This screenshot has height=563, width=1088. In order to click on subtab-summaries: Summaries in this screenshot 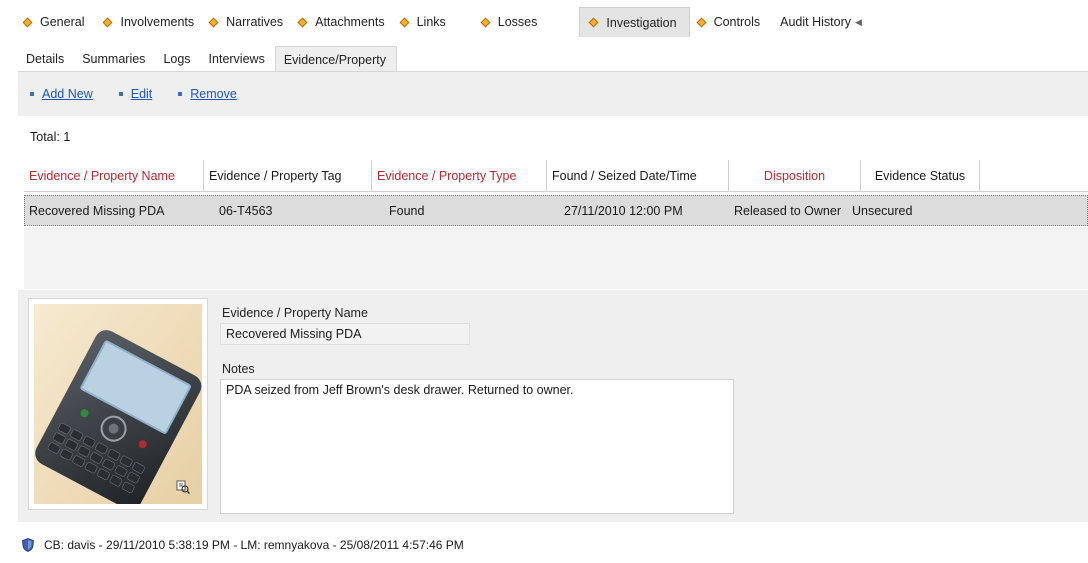, I will do `click(114, 59)`.